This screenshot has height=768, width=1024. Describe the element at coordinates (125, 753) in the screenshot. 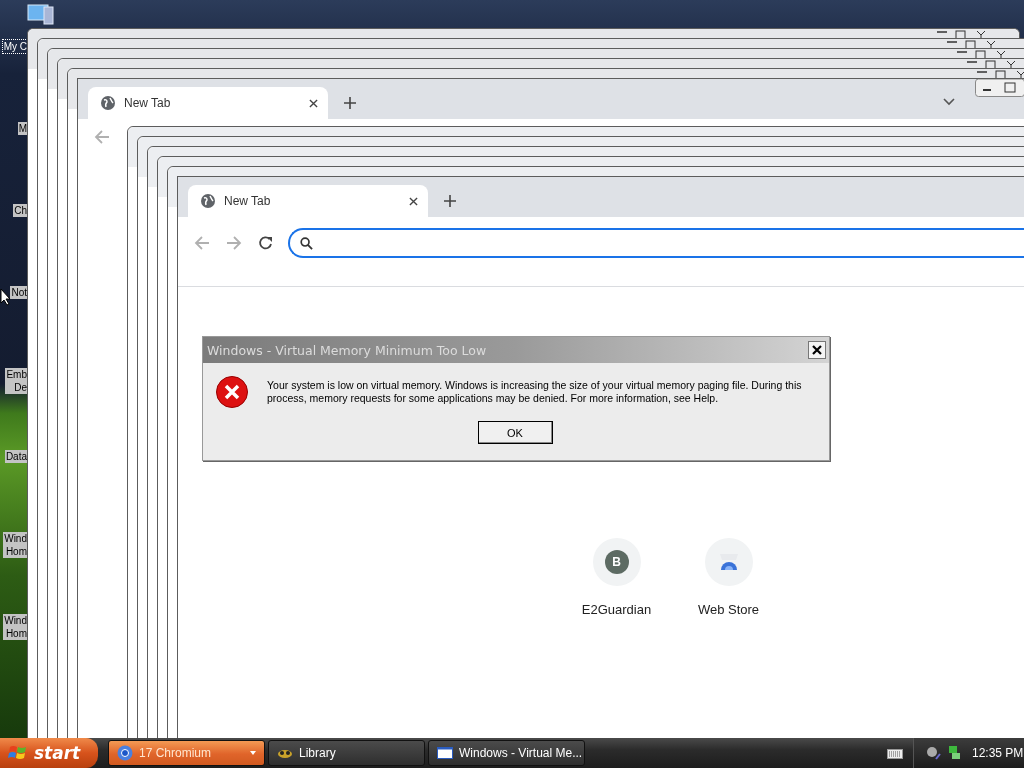

I see `browser-icon` at that location.